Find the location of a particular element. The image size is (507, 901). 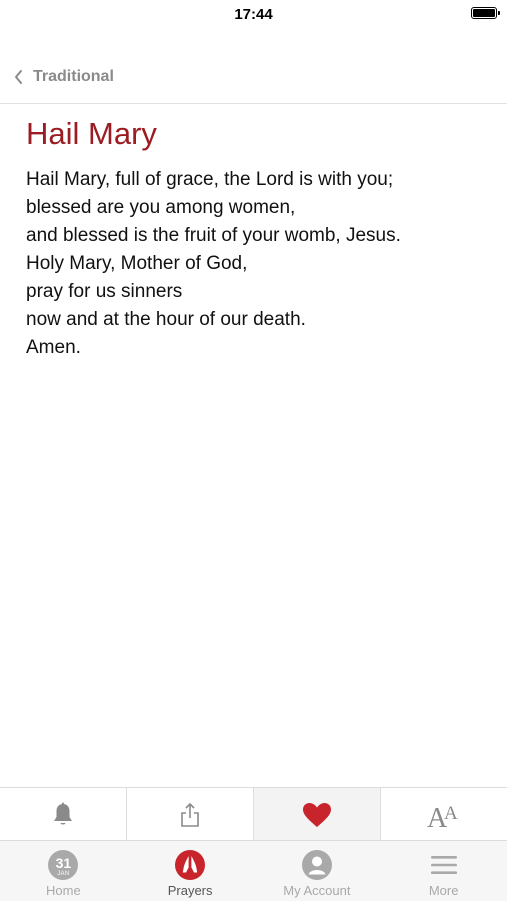

text-size-button: A A is located at coordinates (444, 814).